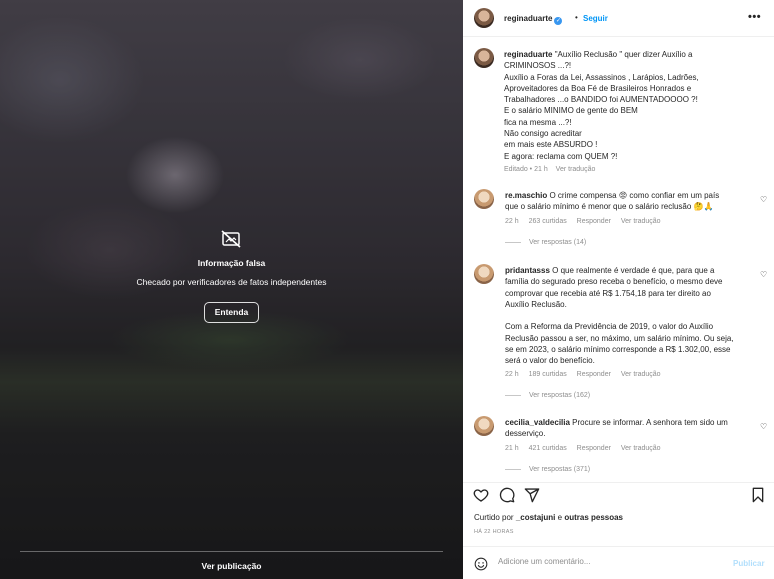 This screenshot has width=774, height=579. I want to click on post-header: reginaduarte ✓ • Seguir •••, so click(618, 18).